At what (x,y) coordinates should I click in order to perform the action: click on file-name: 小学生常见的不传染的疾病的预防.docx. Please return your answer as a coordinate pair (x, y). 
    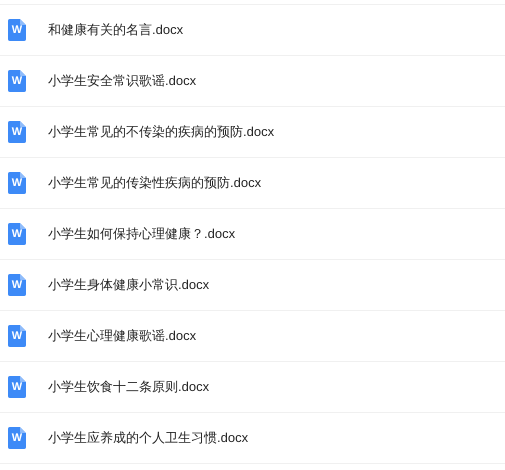
    Looking at the image, I should click on (161, 132).